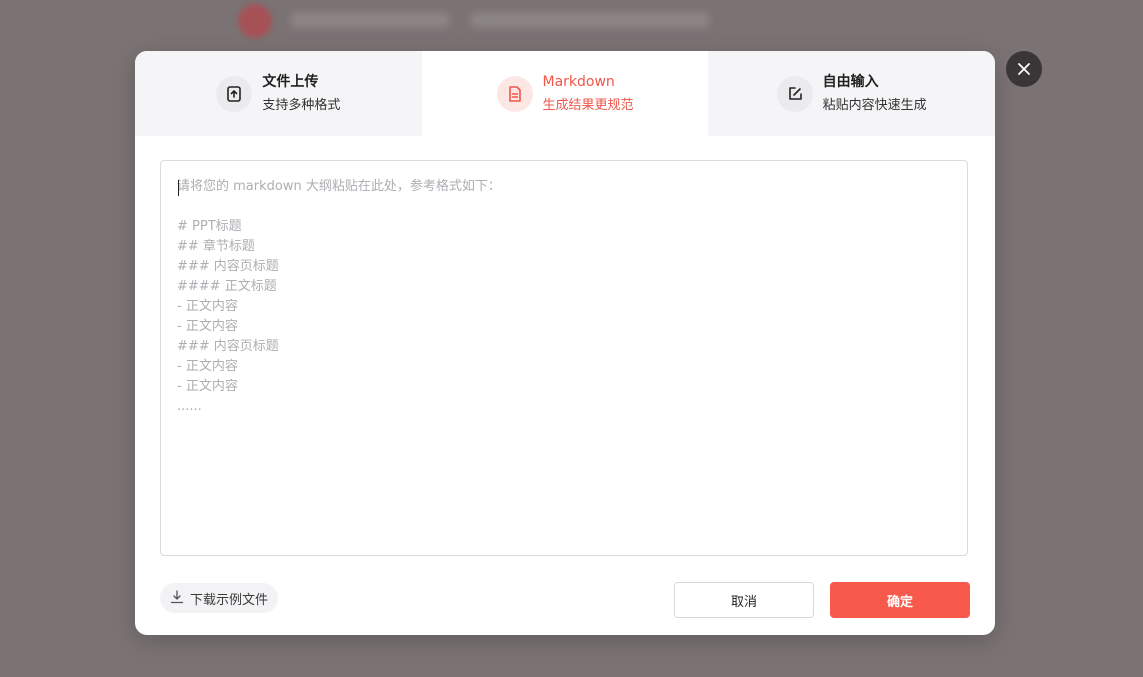 This screenshot has width=1143, height=677. Describe the element at coordinates (278, 93) in the screenshot. I see `tab-file-upload: 文件上传 支持多种格式` at that location.